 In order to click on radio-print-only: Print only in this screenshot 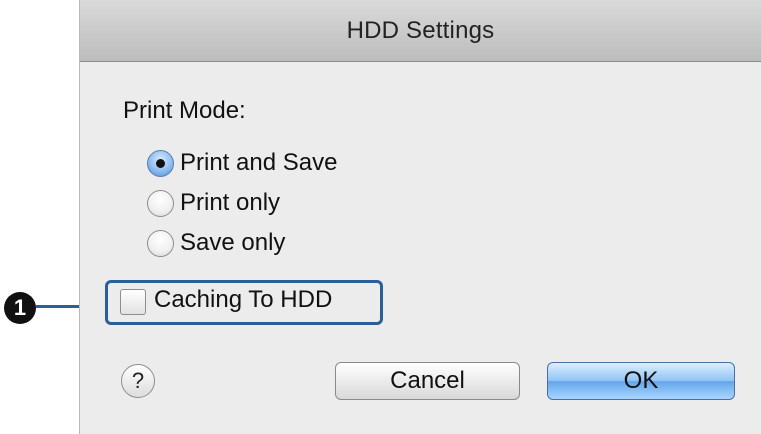, I will do `click(213, 203)`.